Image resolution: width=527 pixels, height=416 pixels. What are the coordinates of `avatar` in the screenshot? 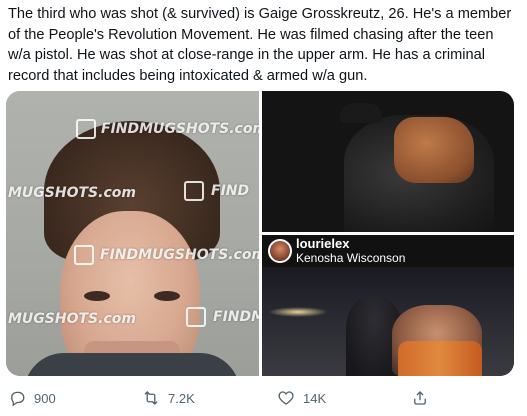 It's located at (280, 251).